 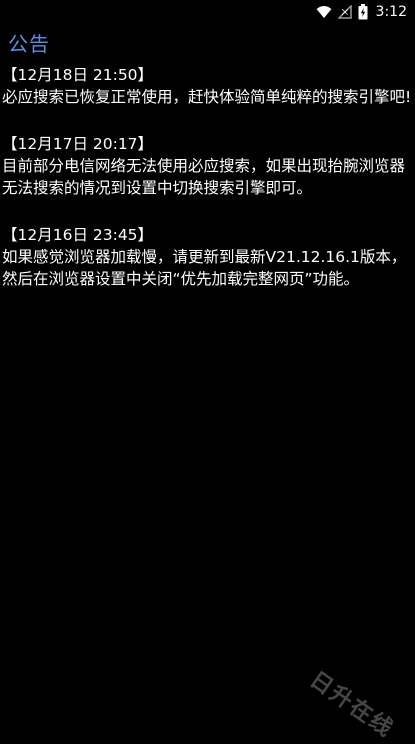 What do you see at coordinates (78, 75) in the screenshot?
I see `notice-date: 【12月18日 21:50】` at bounding box center [78, 75].